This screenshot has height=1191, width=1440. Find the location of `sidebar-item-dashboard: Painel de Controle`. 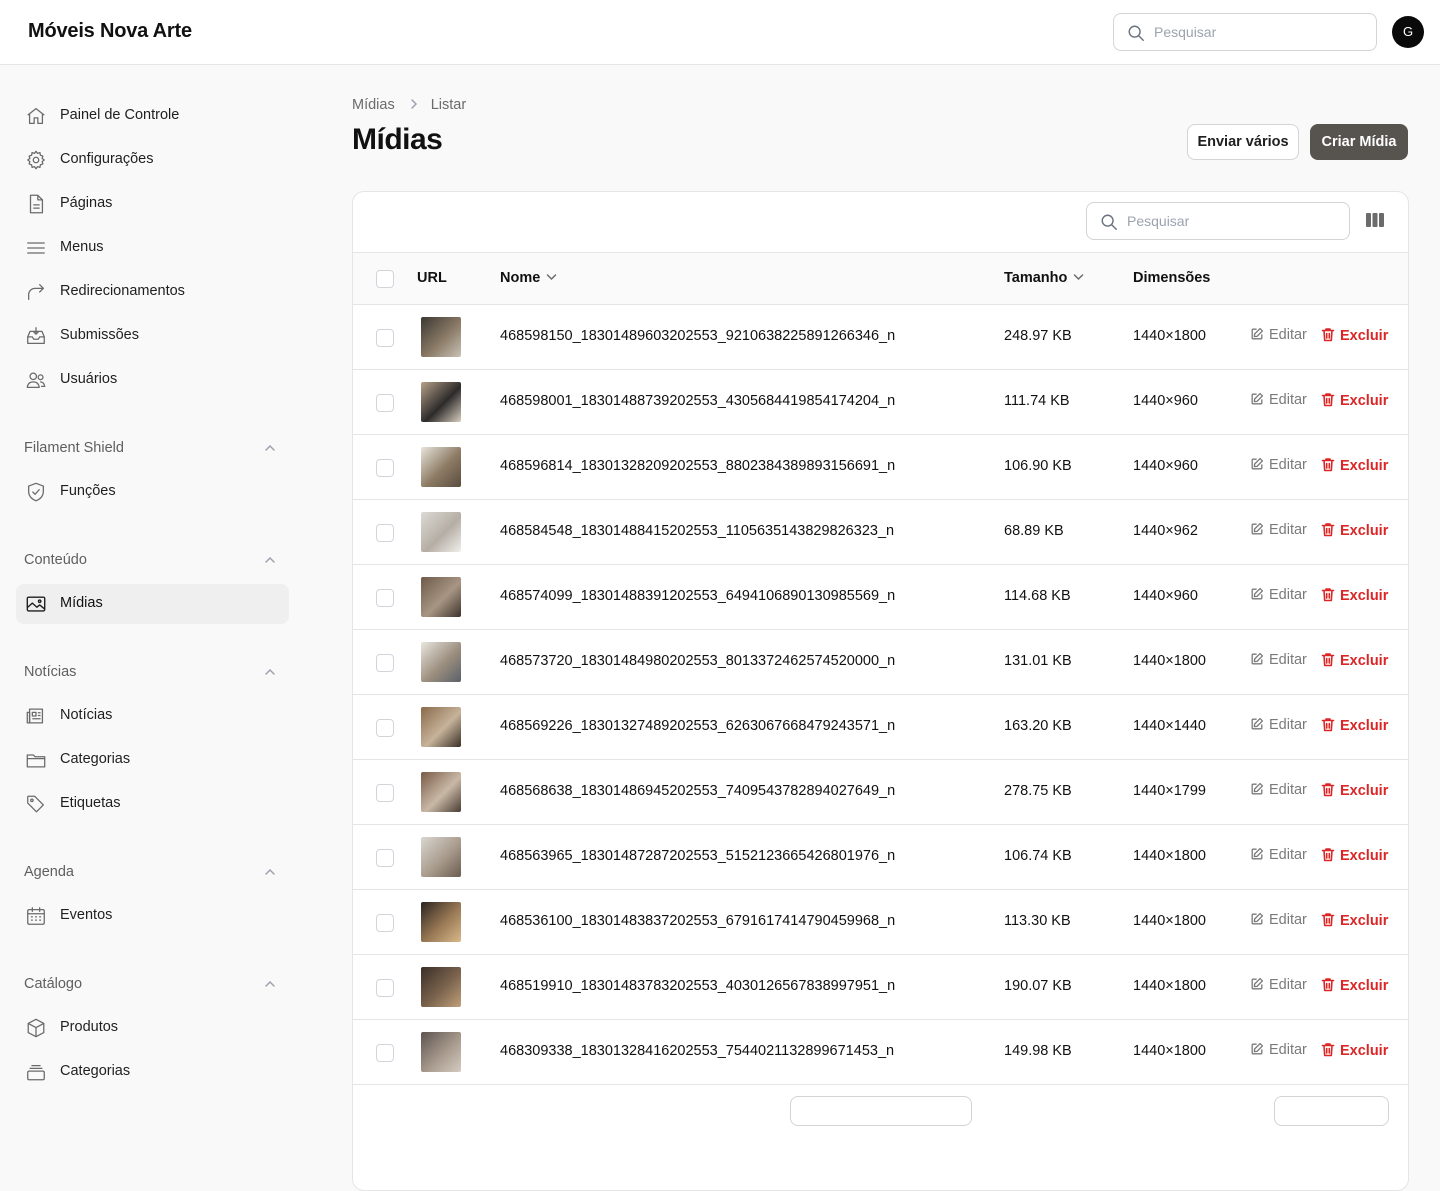

sidebar-item-dashboard: Painel de Controle is located at coordinates (152, 116).